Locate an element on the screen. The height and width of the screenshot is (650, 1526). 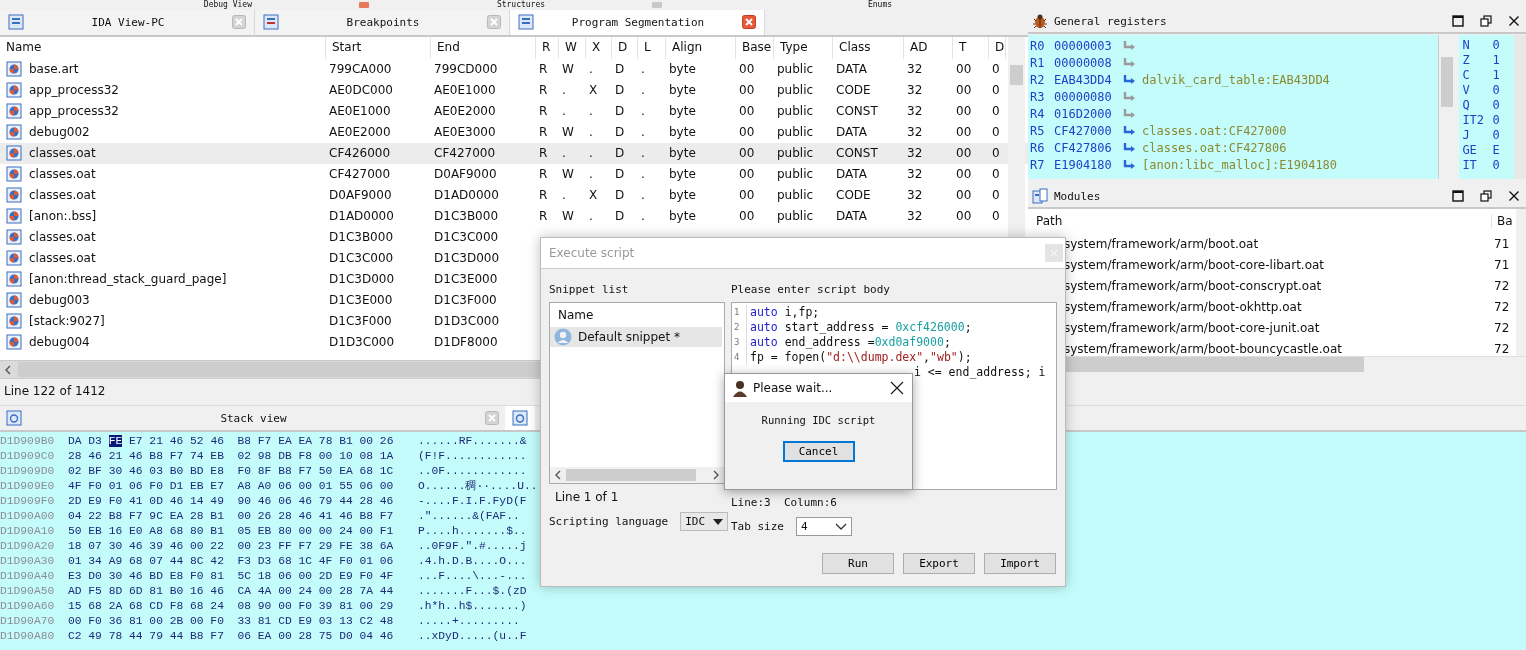
language-dropdown: IDC is located at coordinates (704, 521).